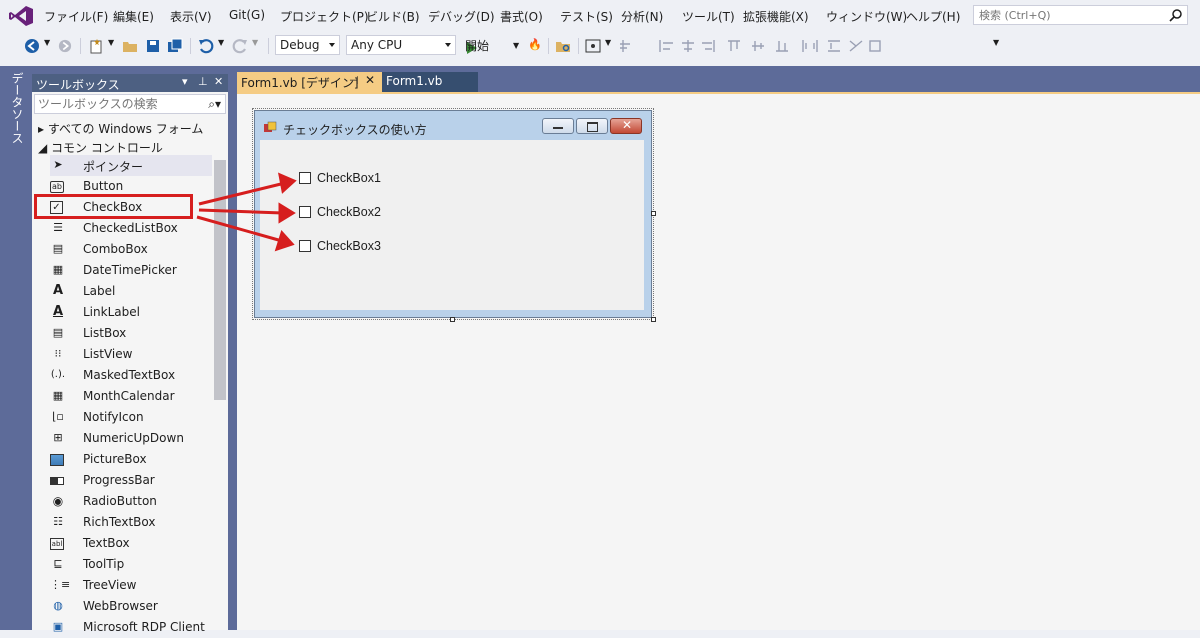 This screenshot has height=638, width=1200. I want to click on toolbox-item-progressbar: ProgressBar, so click(131, 480).